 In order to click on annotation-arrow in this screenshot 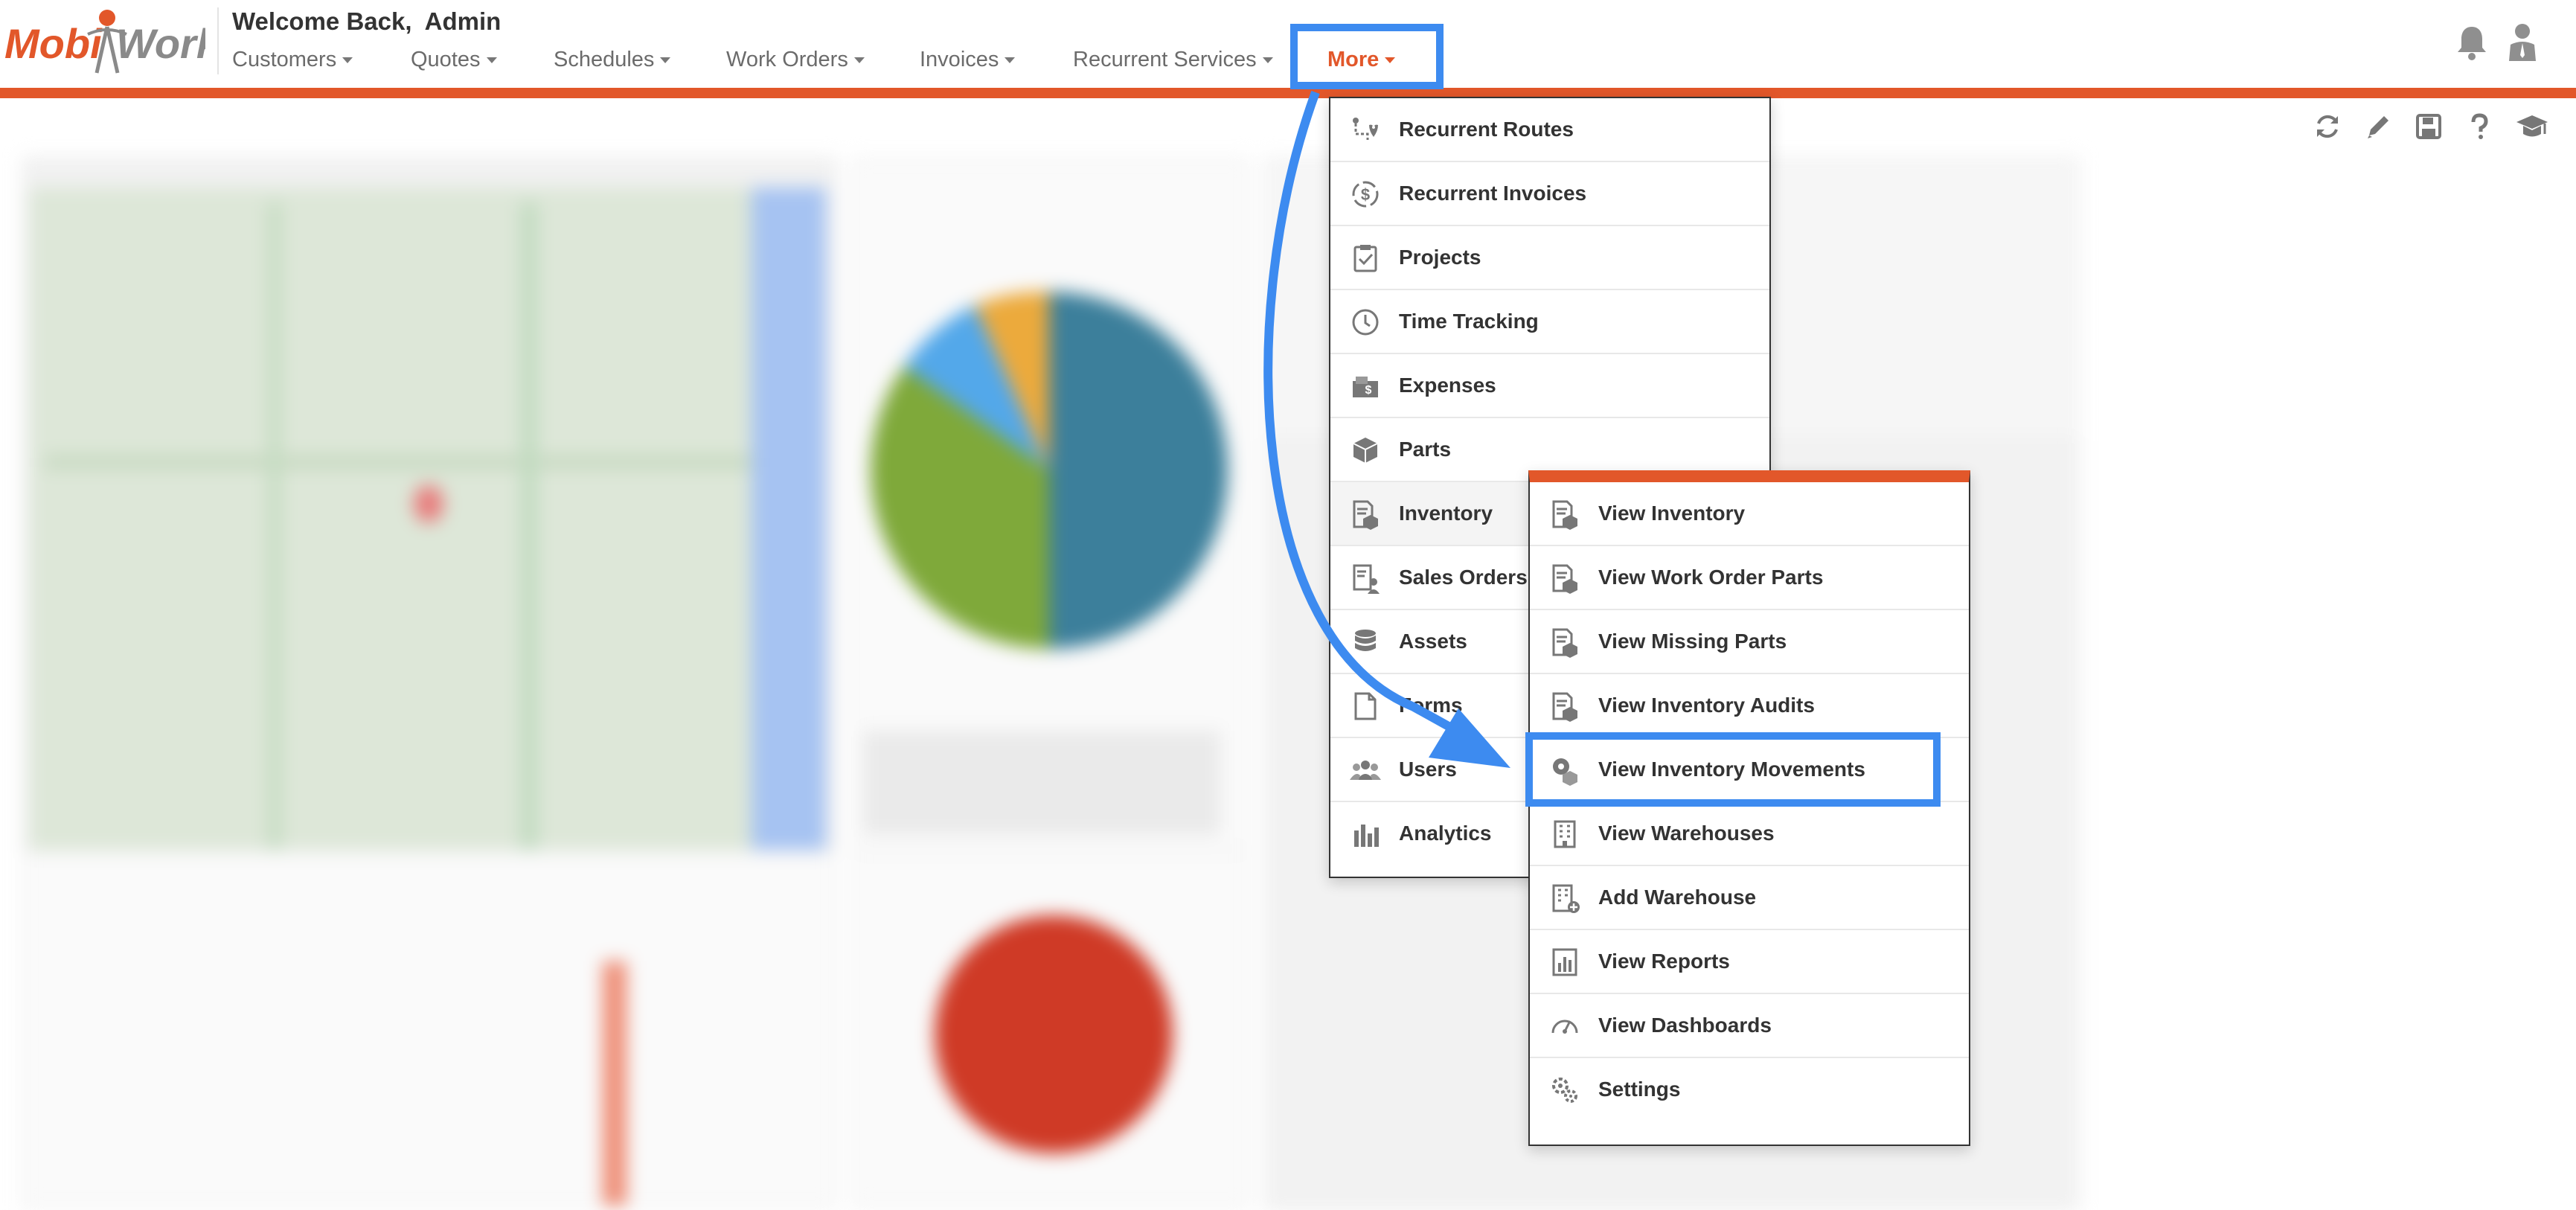, I will do `click(1386, 429)`.